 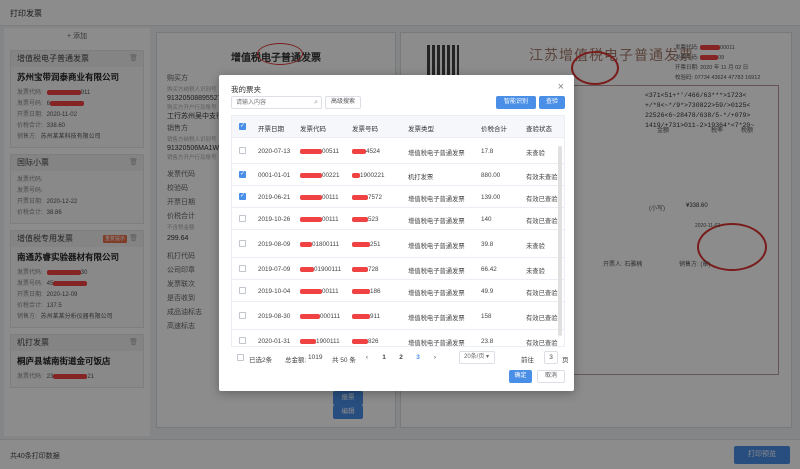 What do you see at coordinates (384, 358) in the screenshot?
I see `page-number: 1` at bounding box center [384, 358].